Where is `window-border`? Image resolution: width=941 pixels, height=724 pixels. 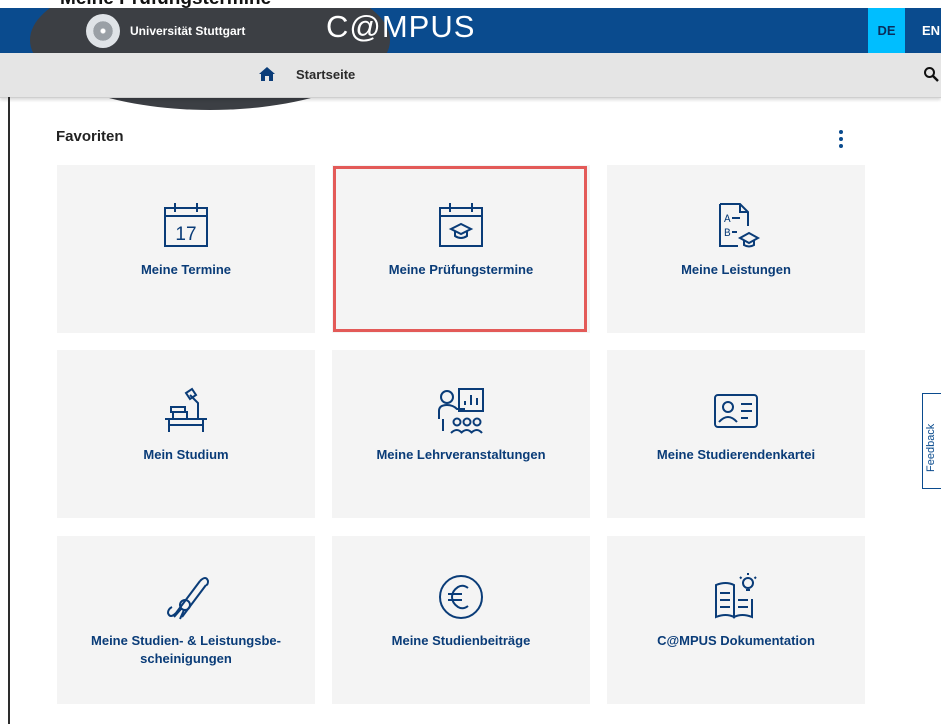 window-border is located at coordinates (9, 410).